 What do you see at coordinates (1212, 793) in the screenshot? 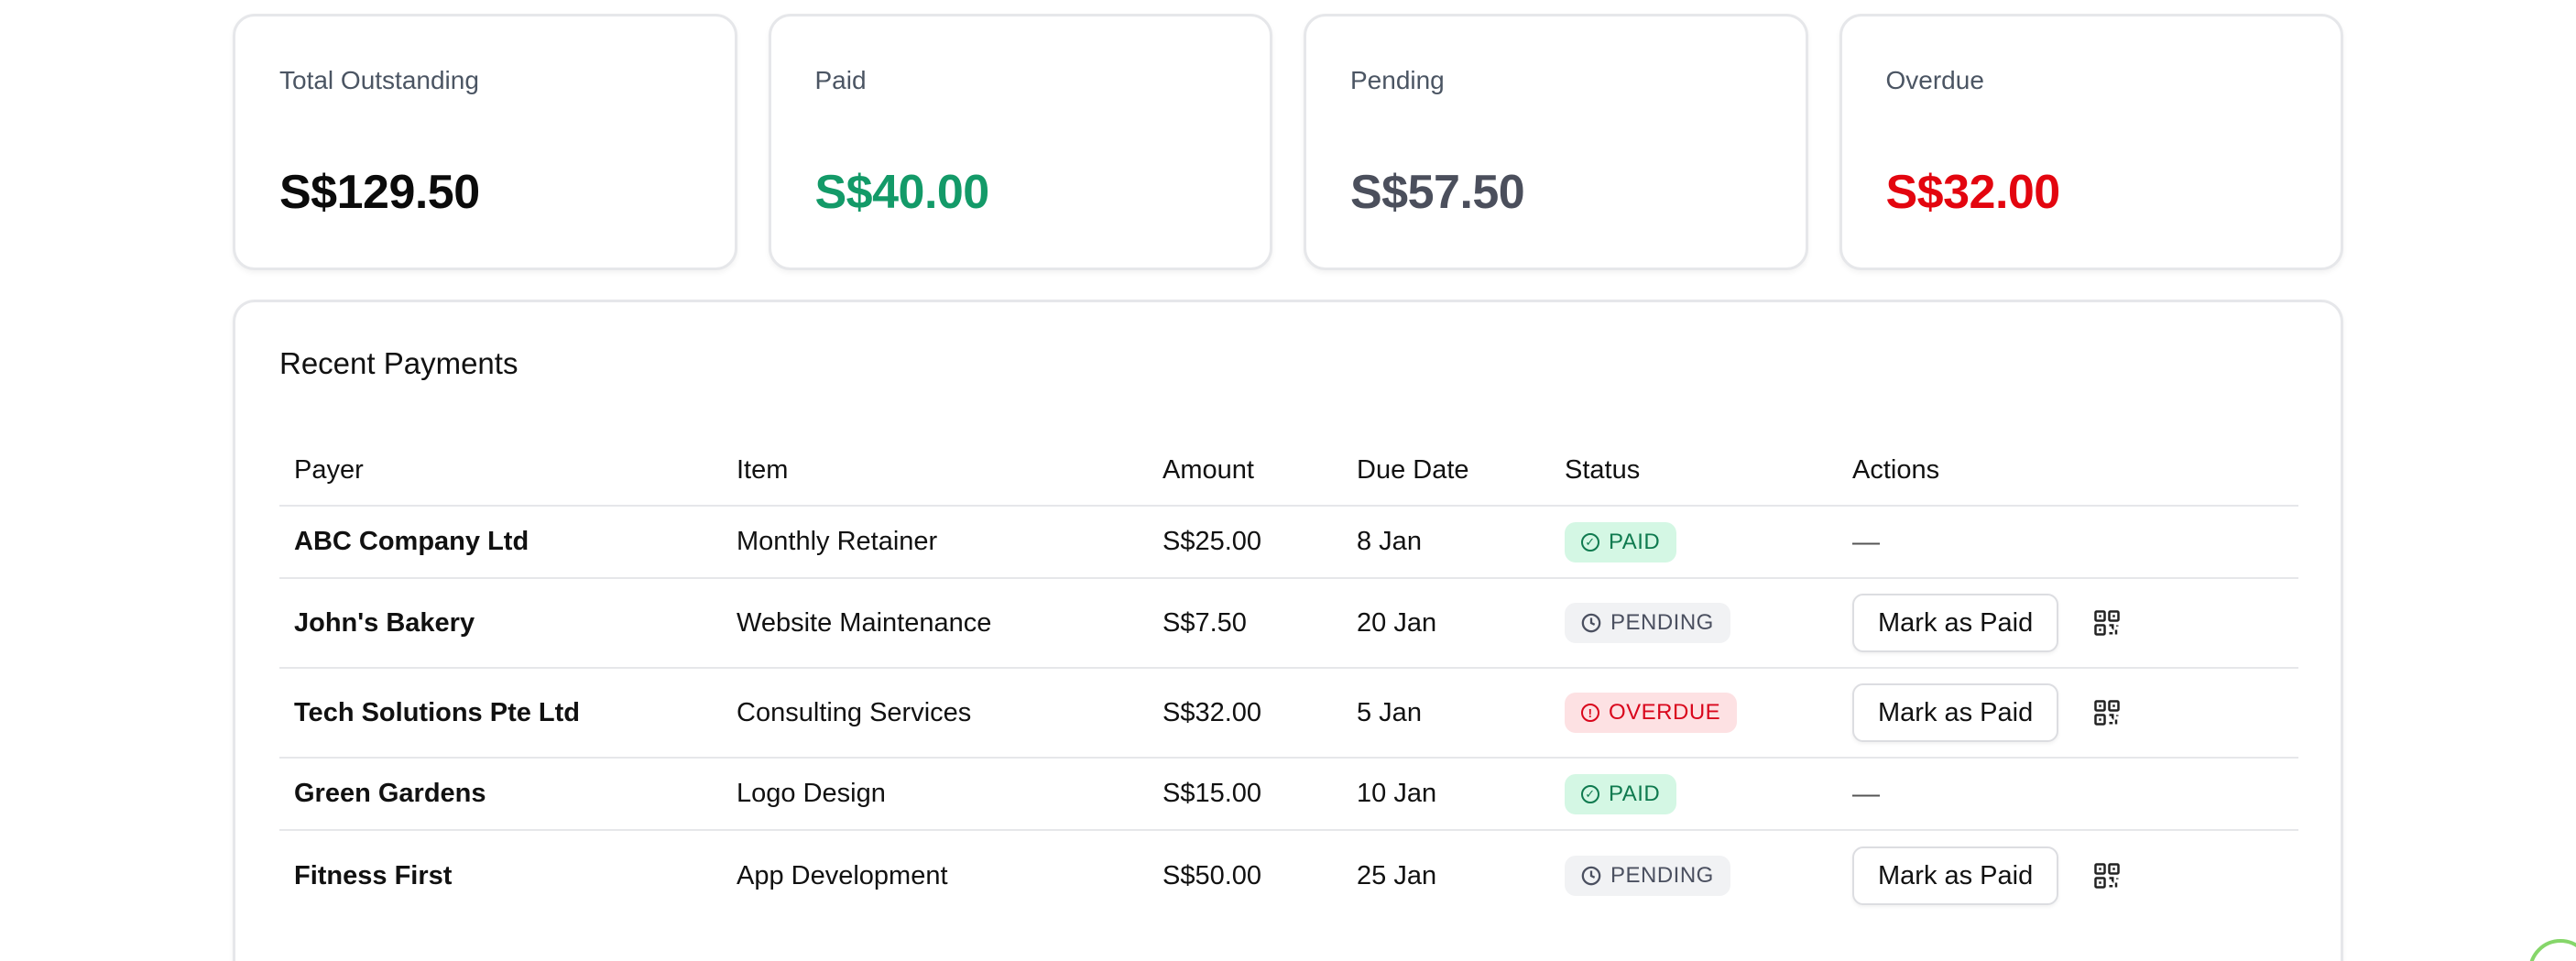
I see `amount-cell: S$15.00` at bounding box center [1212, 793].